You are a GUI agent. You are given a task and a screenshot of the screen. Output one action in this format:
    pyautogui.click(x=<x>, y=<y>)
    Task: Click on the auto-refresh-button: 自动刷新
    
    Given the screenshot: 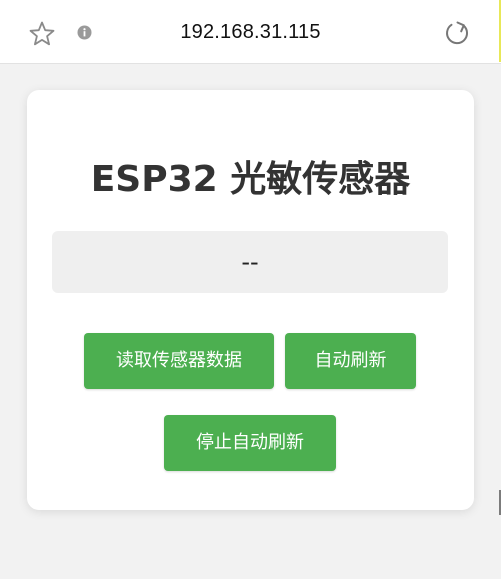 What is the action you would take?
    pyautogui.click(x=350, y=361)
    